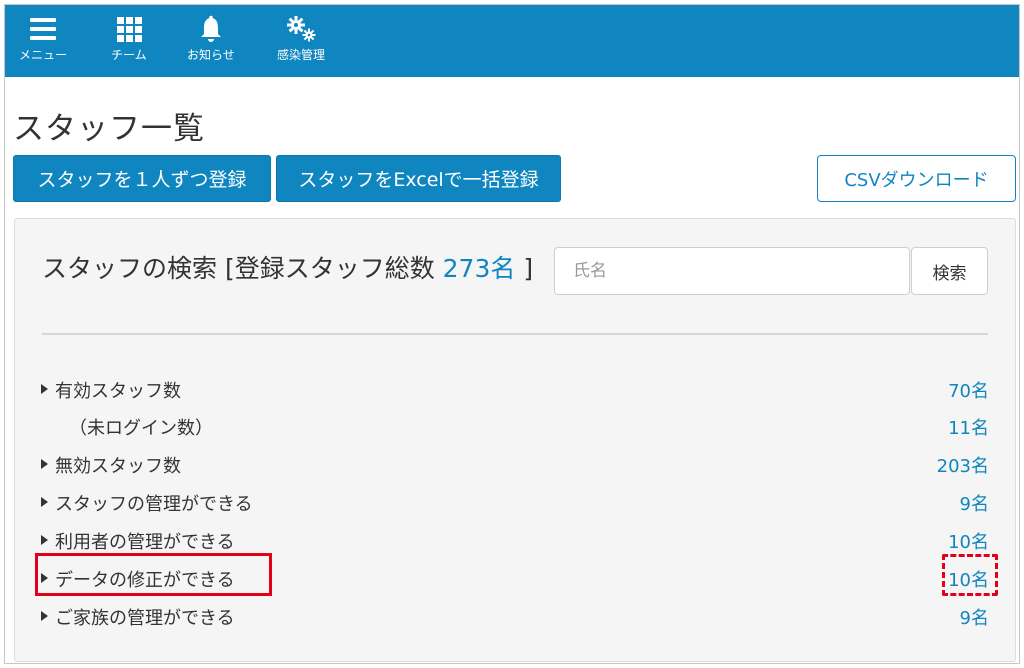  Describe the element at coordinates (479, 268) in the screenshot. I see `total-staff-count: 273名` at that location.